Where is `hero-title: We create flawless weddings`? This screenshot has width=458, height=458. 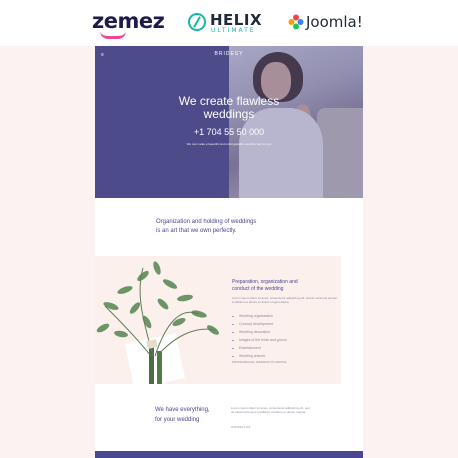
hero-title: We create flawless weddings is located at coordinates (229, 108).